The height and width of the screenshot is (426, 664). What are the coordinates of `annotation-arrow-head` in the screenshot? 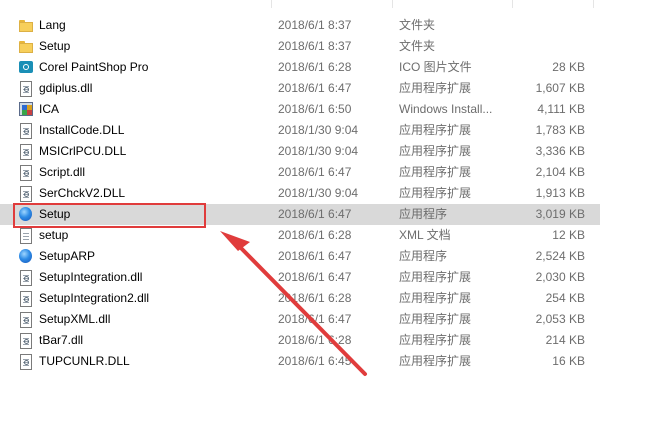 It's located at (235, 241).